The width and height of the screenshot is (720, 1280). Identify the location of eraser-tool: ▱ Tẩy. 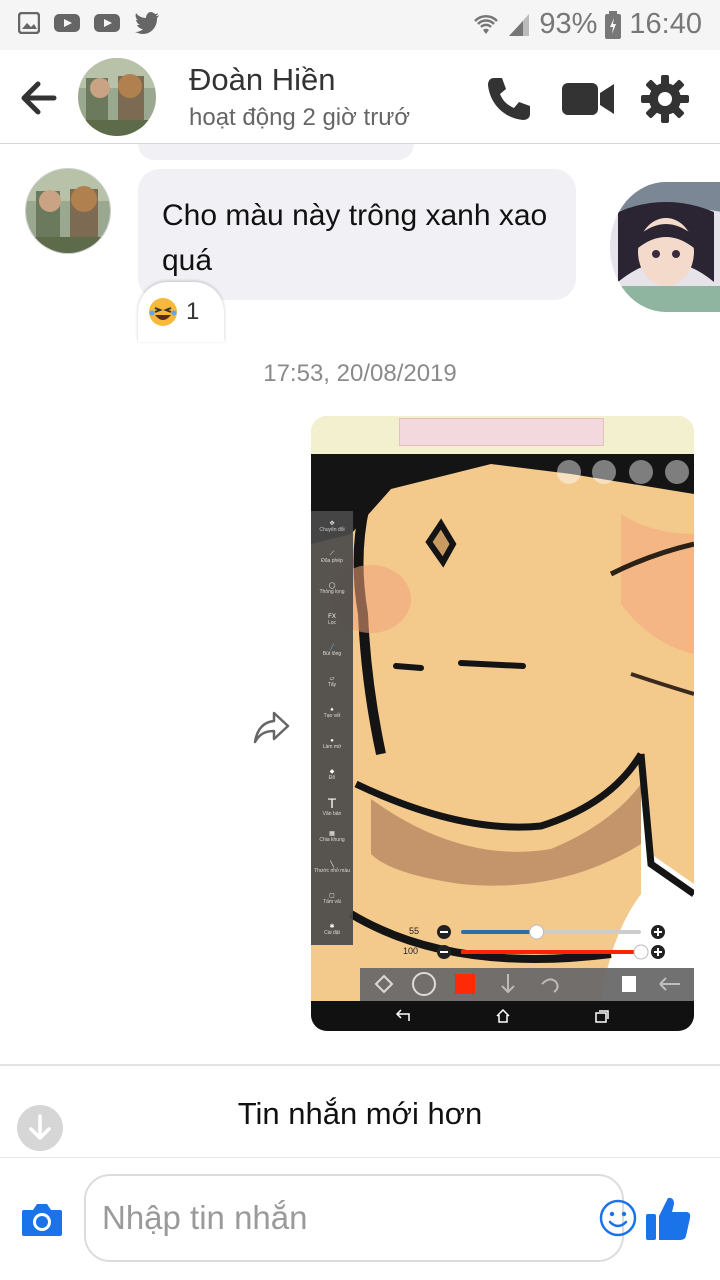
(332, 681).